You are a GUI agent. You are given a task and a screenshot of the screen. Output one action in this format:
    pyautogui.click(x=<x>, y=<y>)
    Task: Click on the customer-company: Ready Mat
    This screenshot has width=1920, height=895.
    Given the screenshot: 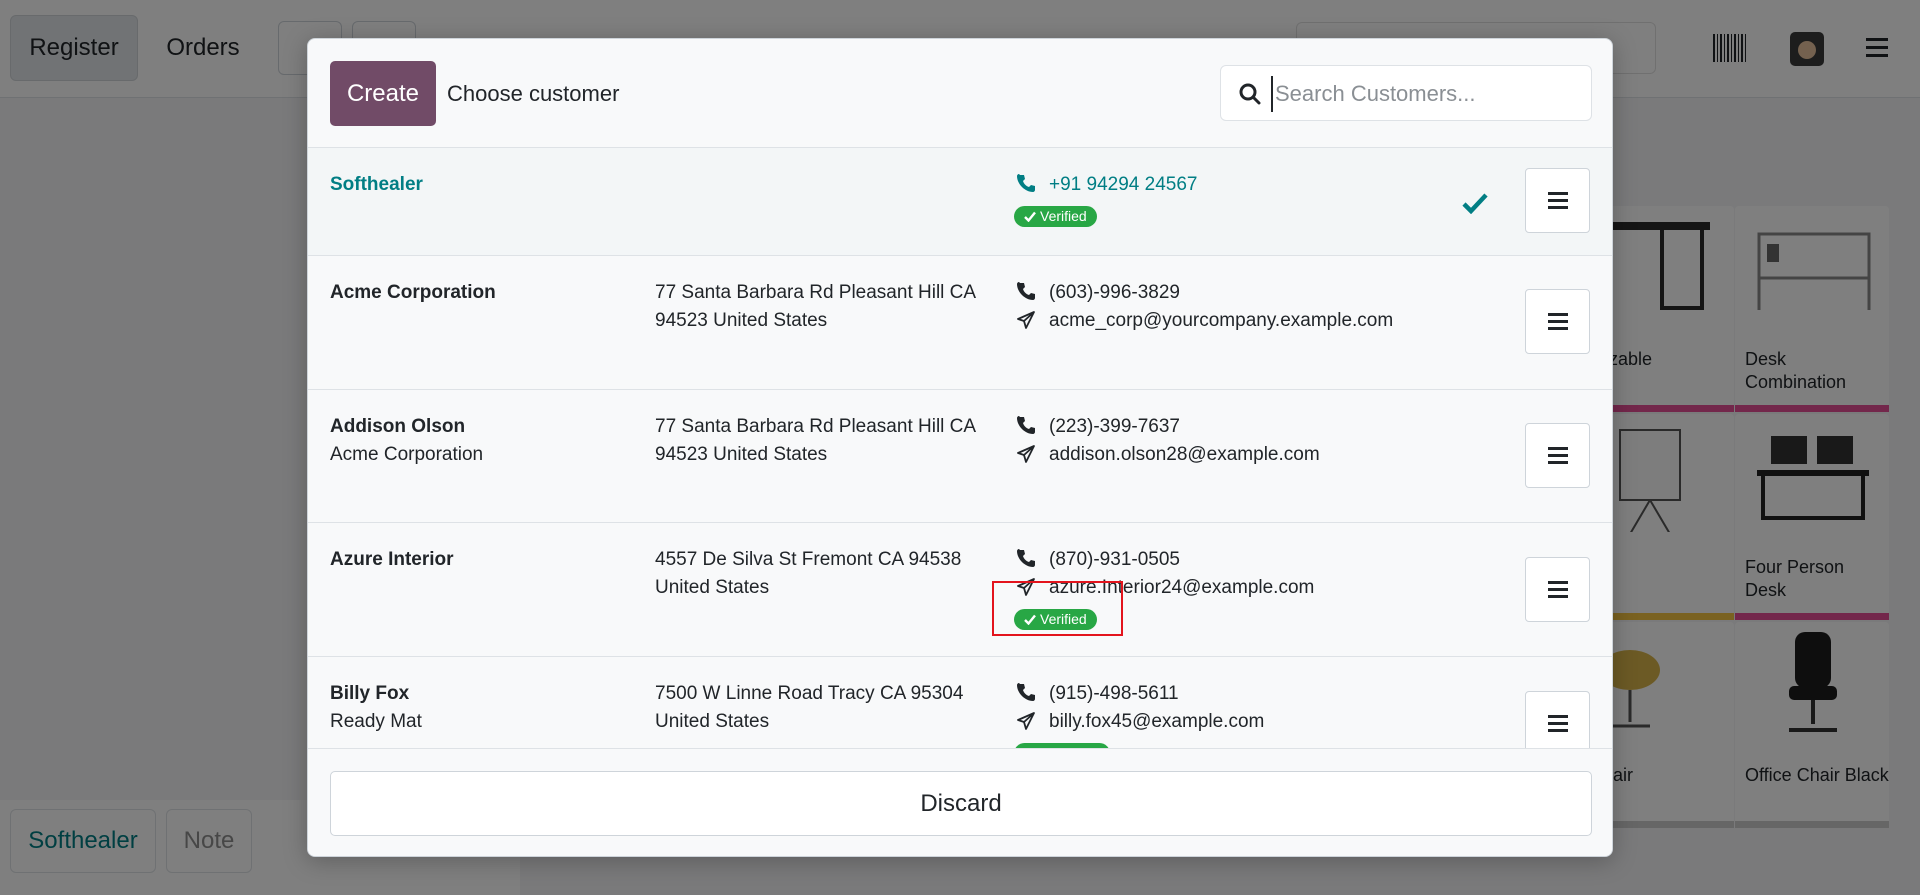 What is the action you would take?
    pyautogui.click(x=376, y=721)
    